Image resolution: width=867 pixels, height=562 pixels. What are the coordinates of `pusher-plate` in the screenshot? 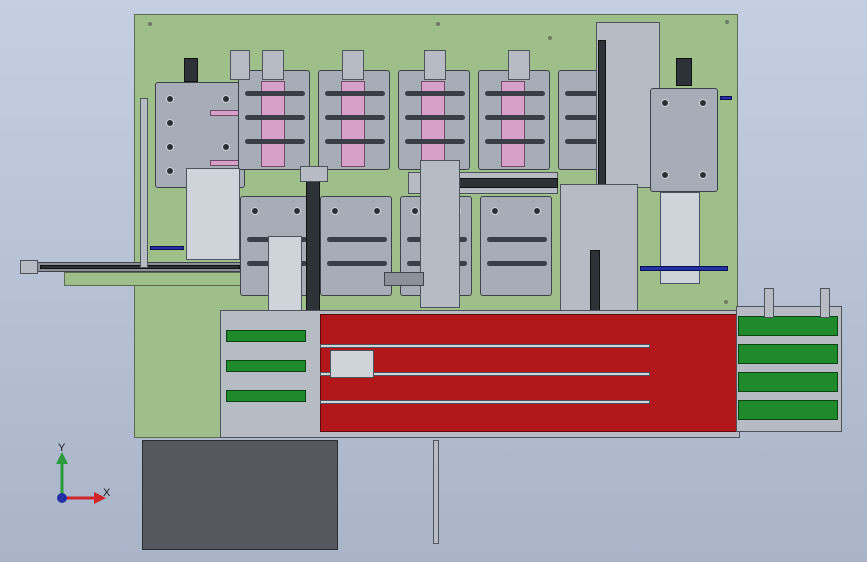 It's located at (285, 275).